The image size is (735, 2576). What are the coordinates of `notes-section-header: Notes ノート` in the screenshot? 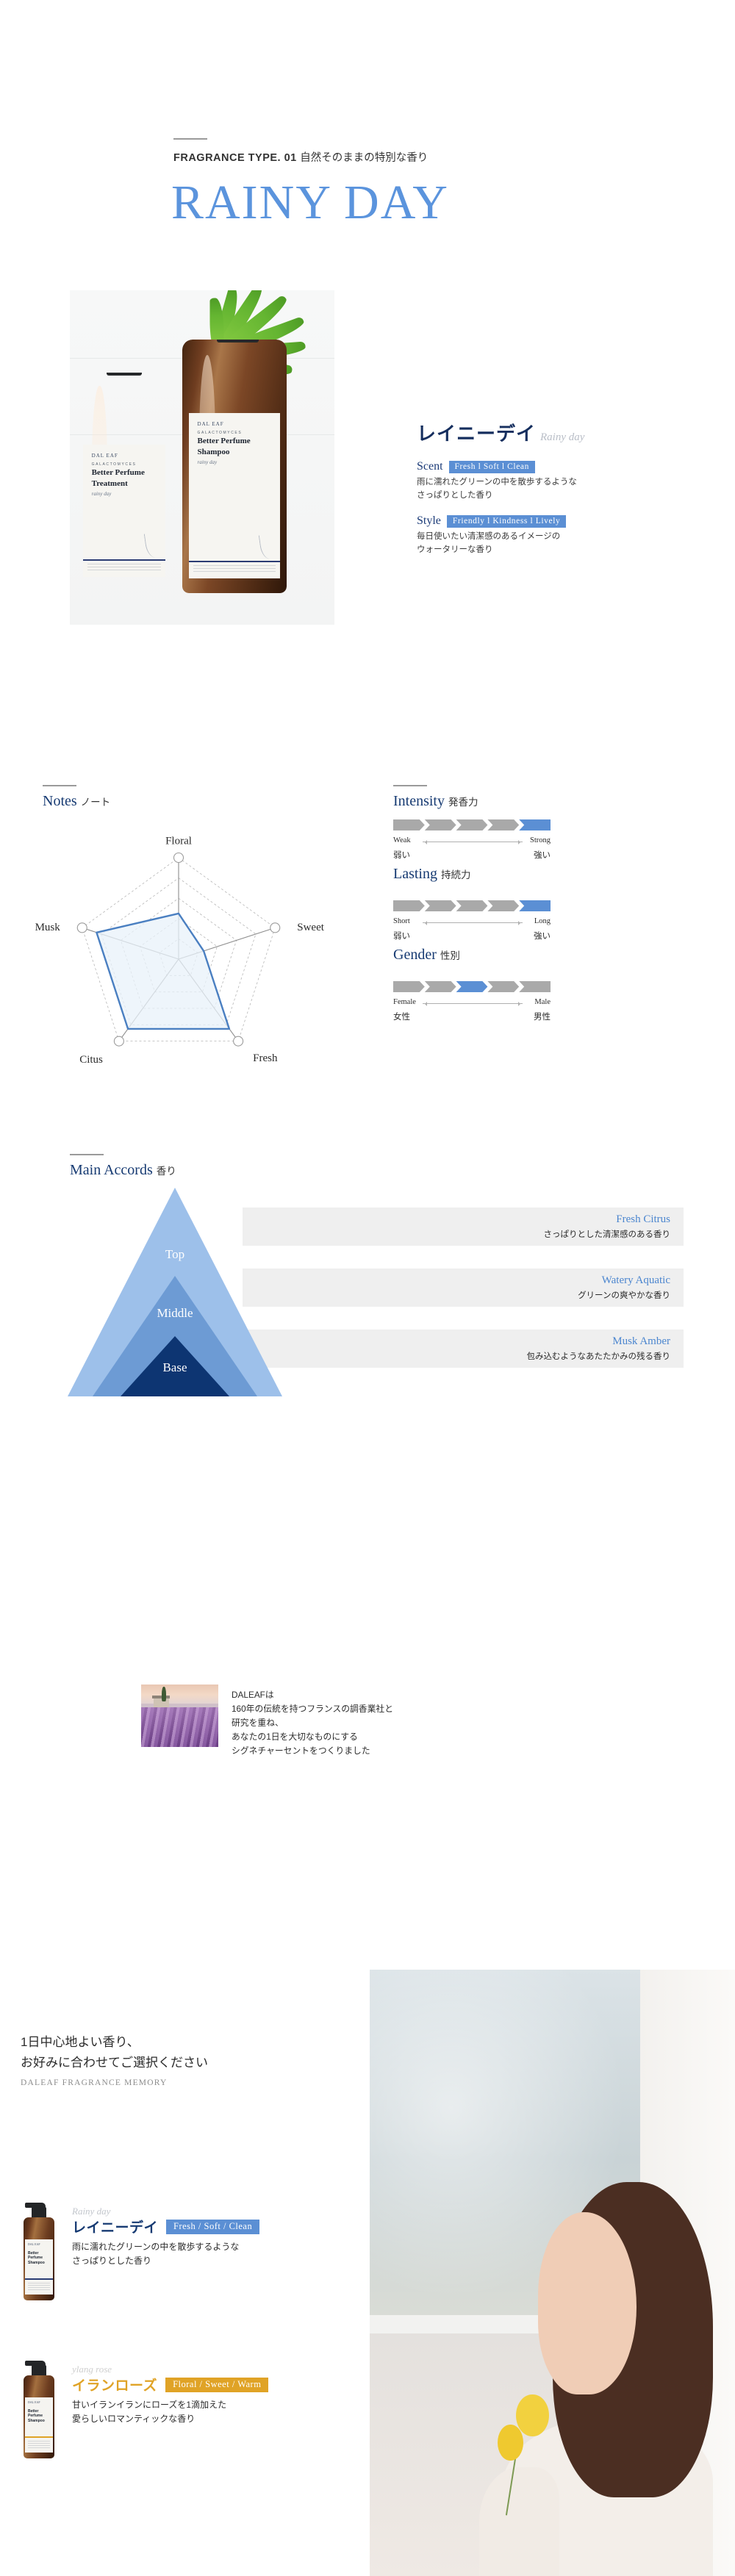 It's located at (76, 797).